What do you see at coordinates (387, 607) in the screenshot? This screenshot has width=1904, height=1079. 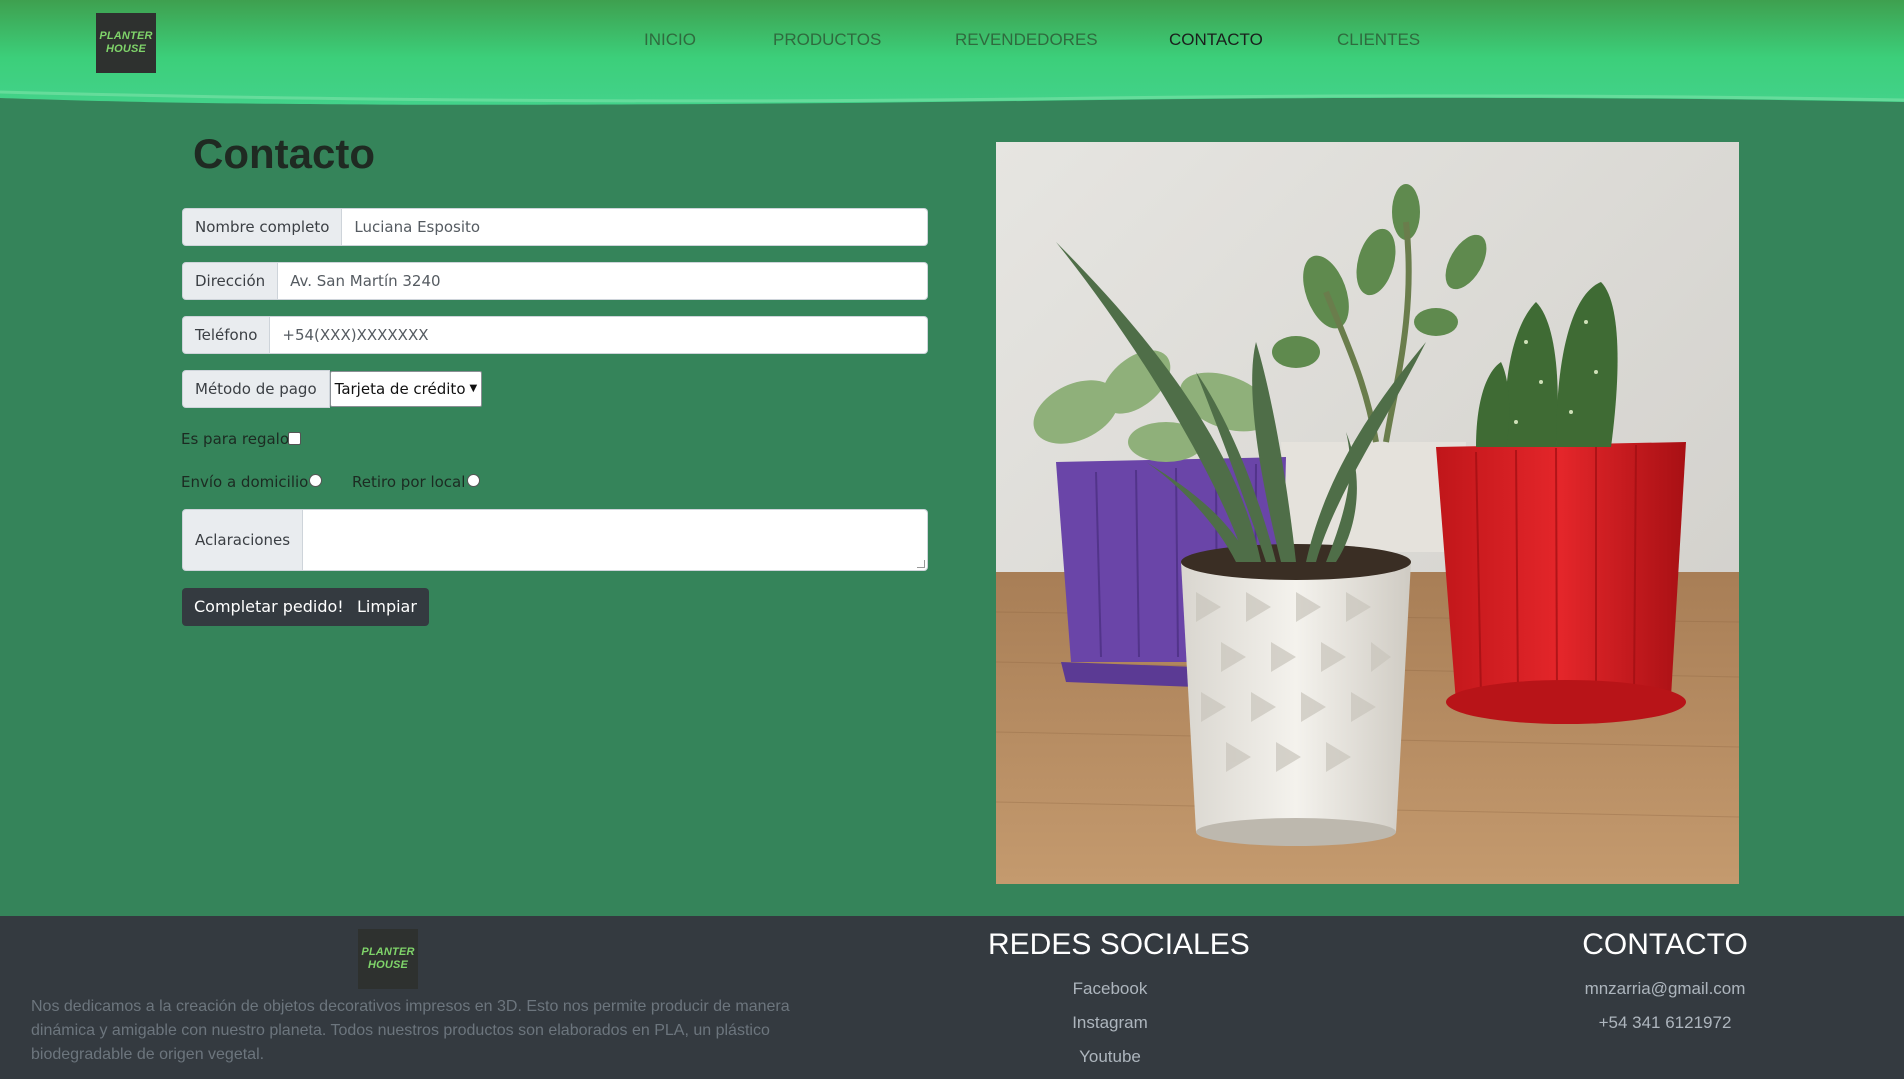 I see `clear-button: Limpiar` at bounding box center [387, 607].